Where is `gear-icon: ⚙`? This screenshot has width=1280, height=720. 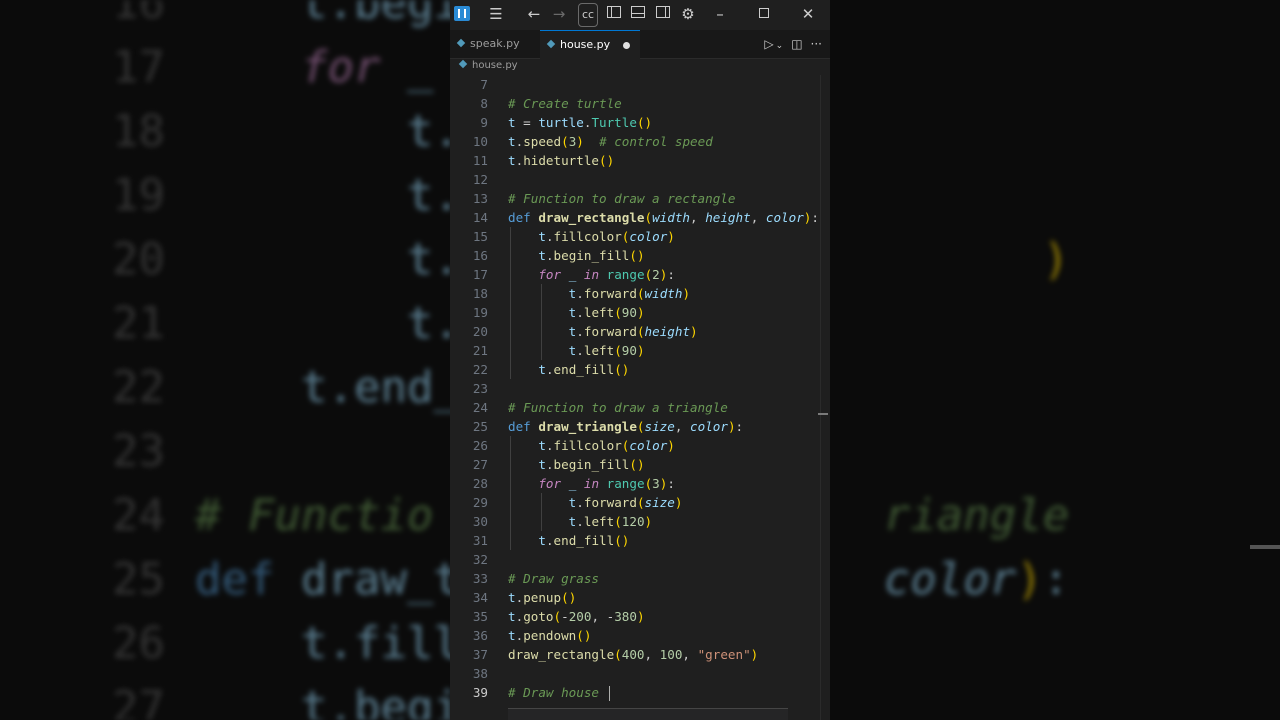
gear-icon: ⚙ is located at coordinates (688, 14).